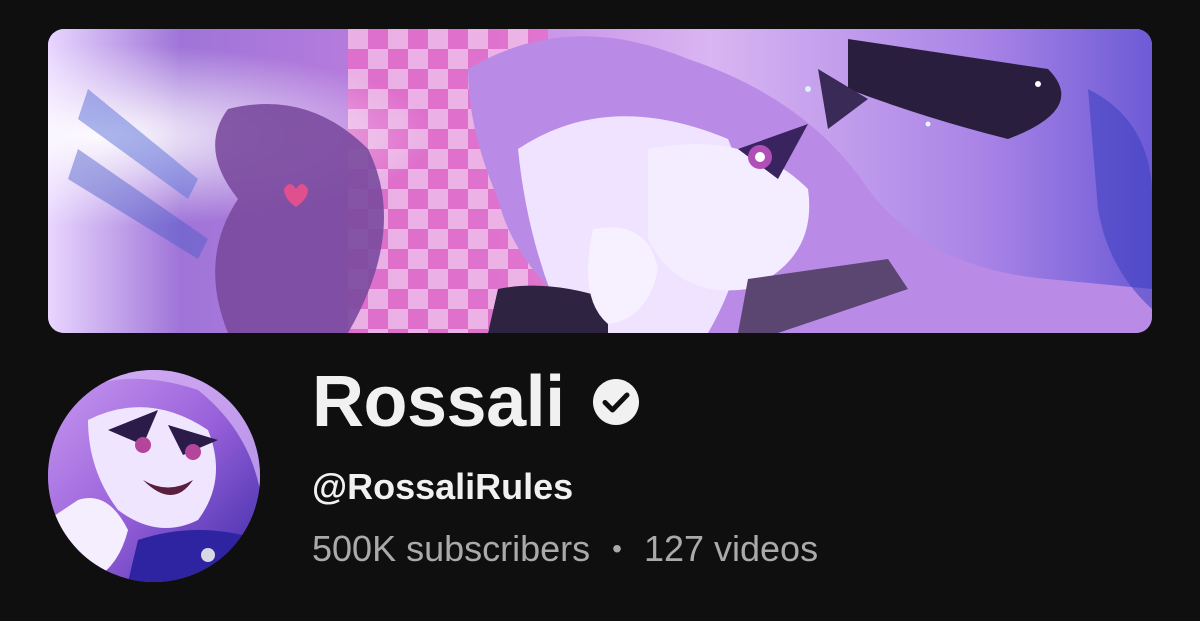  Describe the element at coordinates (732, 487) in the screenshot. I see `channel-handle: @RossaliRules` at that location.